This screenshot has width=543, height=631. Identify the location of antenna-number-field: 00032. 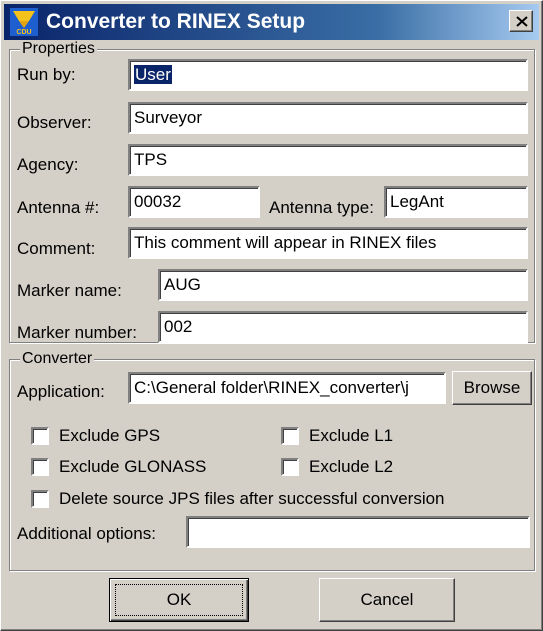
(194, 202).